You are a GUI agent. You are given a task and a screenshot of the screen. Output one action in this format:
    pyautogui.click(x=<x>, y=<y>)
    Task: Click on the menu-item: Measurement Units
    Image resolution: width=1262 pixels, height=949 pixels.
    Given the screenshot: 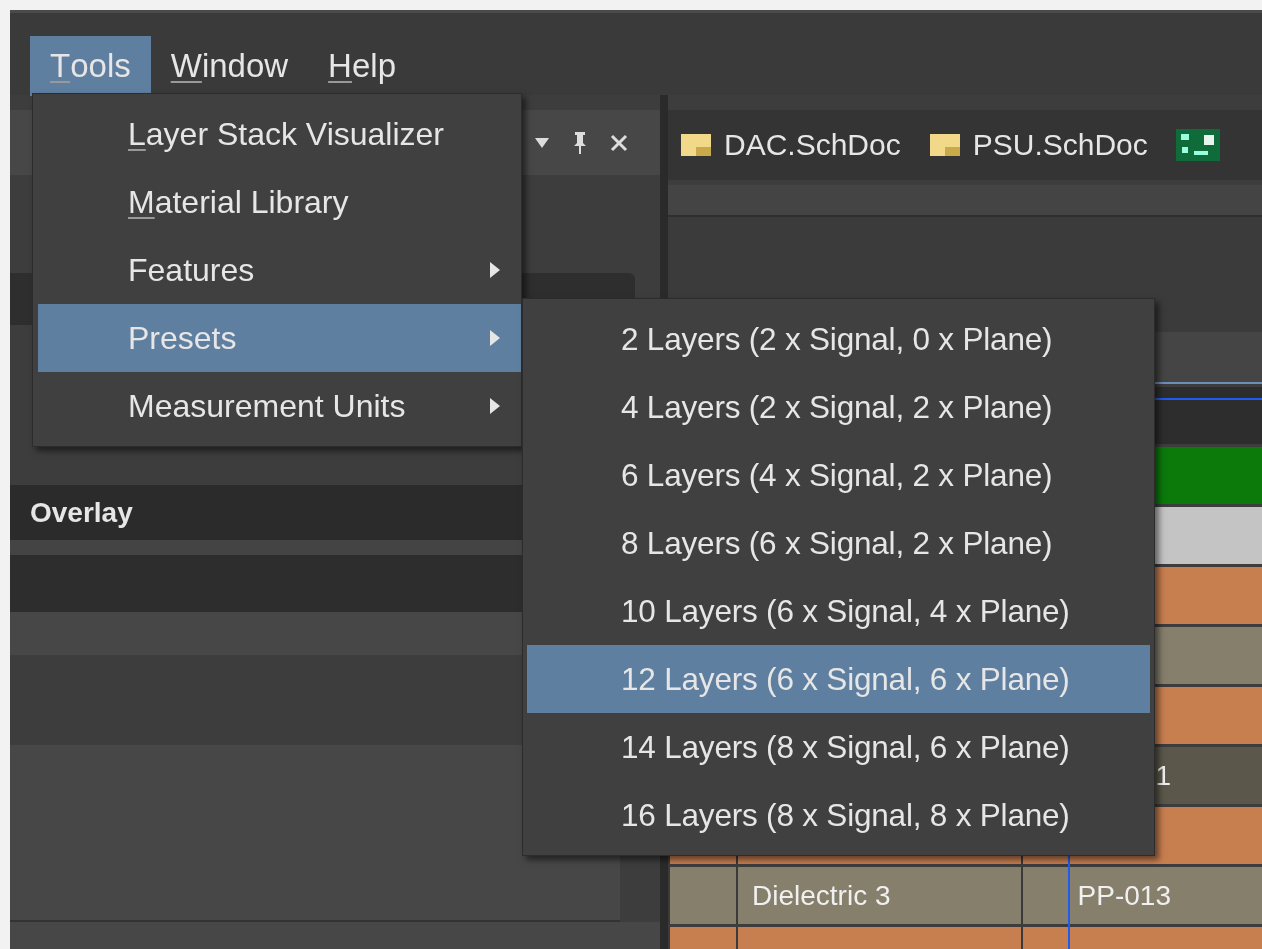 What is the action you would take?
    pyautogui.click(x=279, y=406)
    